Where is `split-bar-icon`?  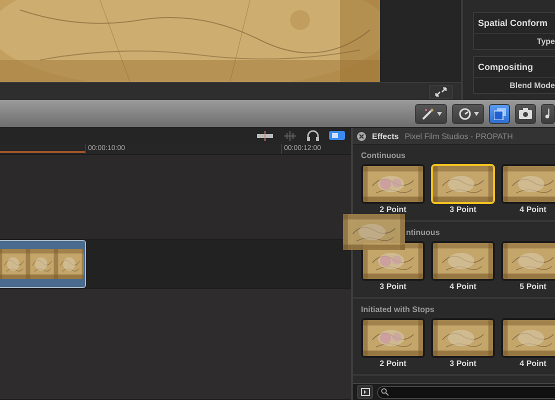
split-bar-icon is located at coordinates (265, 135).